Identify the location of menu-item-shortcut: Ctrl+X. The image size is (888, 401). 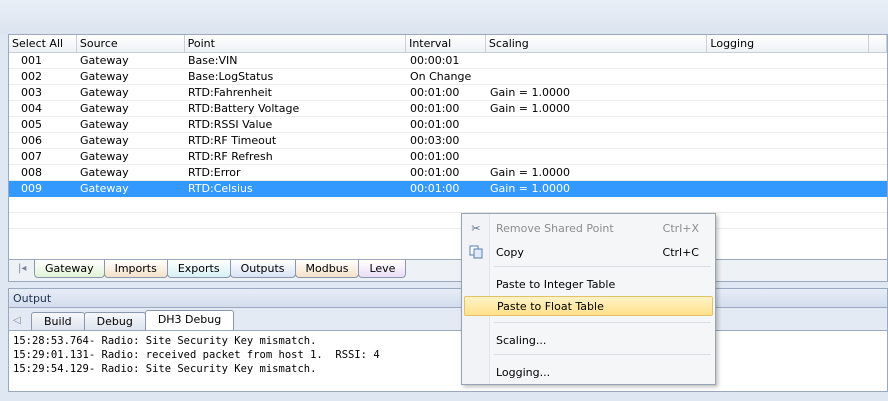
(680, 228).